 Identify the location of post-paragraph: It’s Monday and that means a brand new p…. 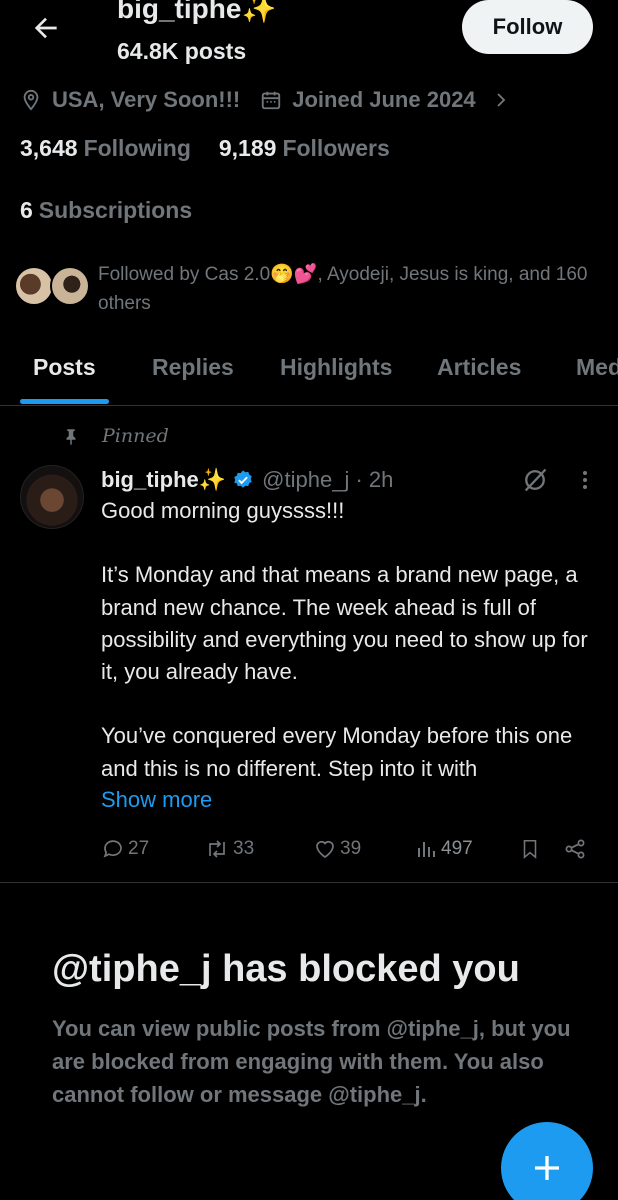
(344, 623).